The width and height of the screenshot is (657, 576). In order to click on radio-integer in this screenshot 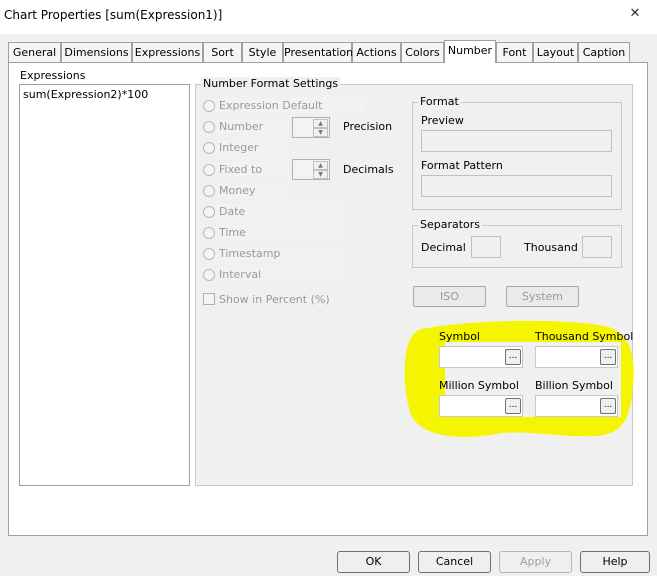, I will do `click(209, 148)`.